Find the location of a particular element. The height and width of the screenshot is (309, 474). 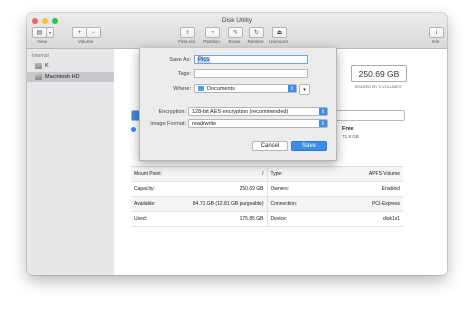

table-row: Capacity: 250.69 GB Owners: Enabled is located at coordinates (267, 189).